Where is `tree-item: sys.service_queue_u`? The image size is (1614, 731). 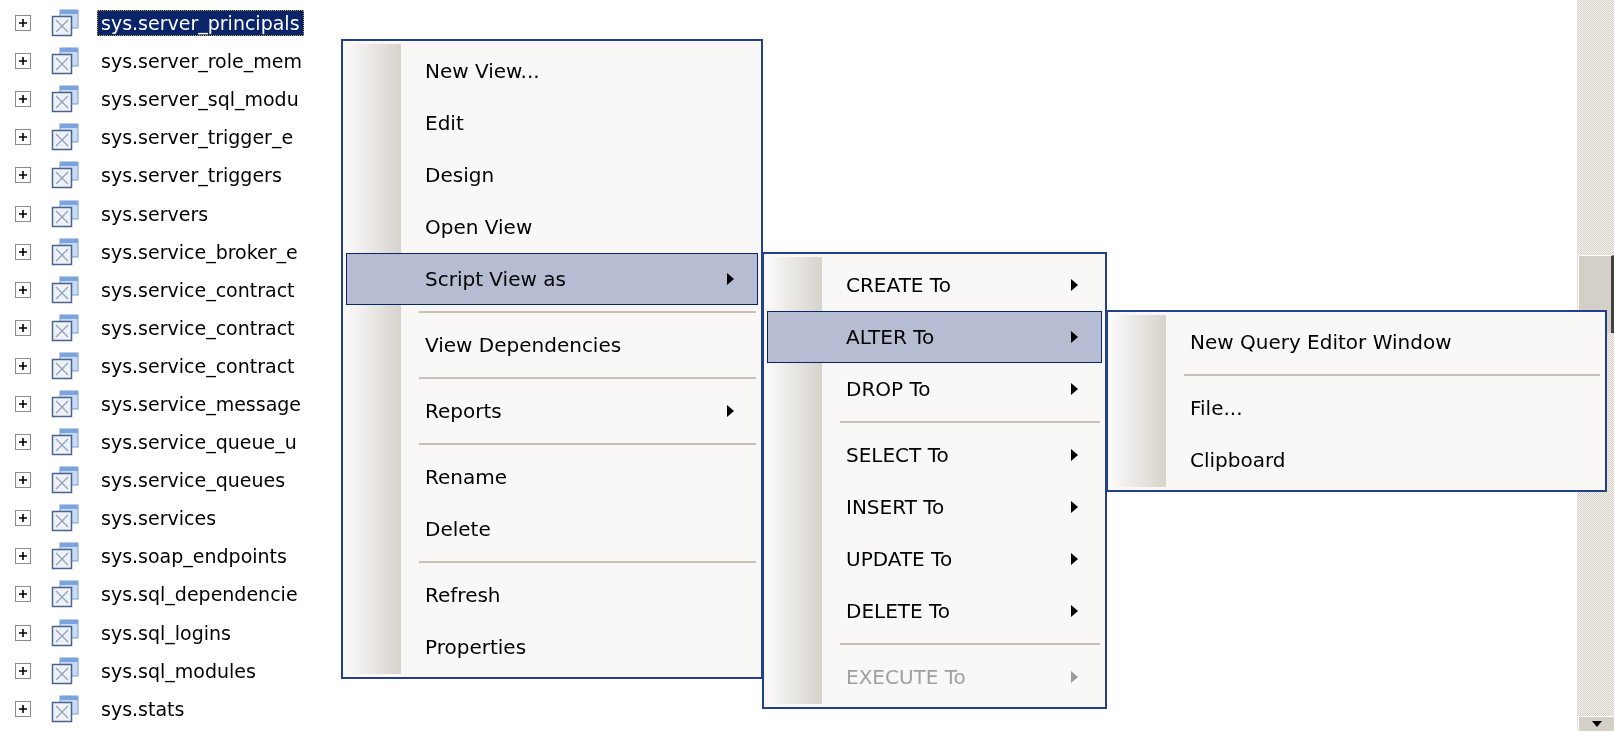 tree-item: sys.service_queue_u is located at coordinates (199, 442).